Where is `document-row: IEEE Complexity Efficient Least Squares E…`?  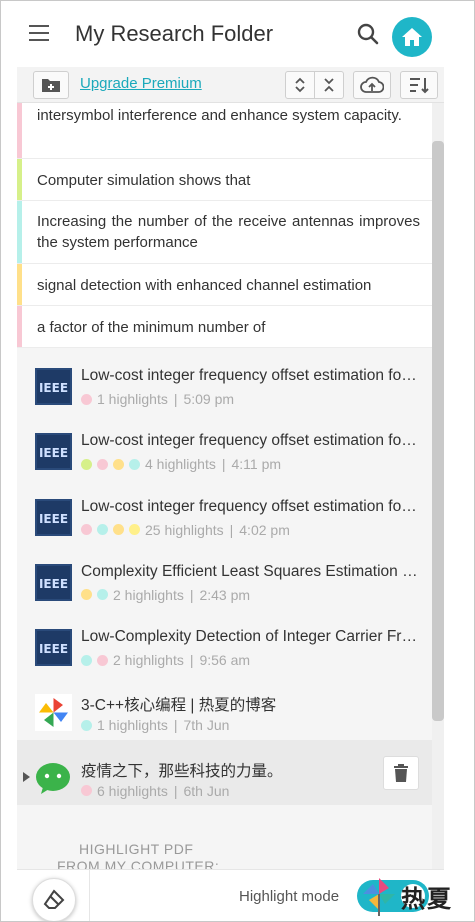 document-row: IEEE Complexity Efficient Least Squares E… is located at coordinates (224, 576).